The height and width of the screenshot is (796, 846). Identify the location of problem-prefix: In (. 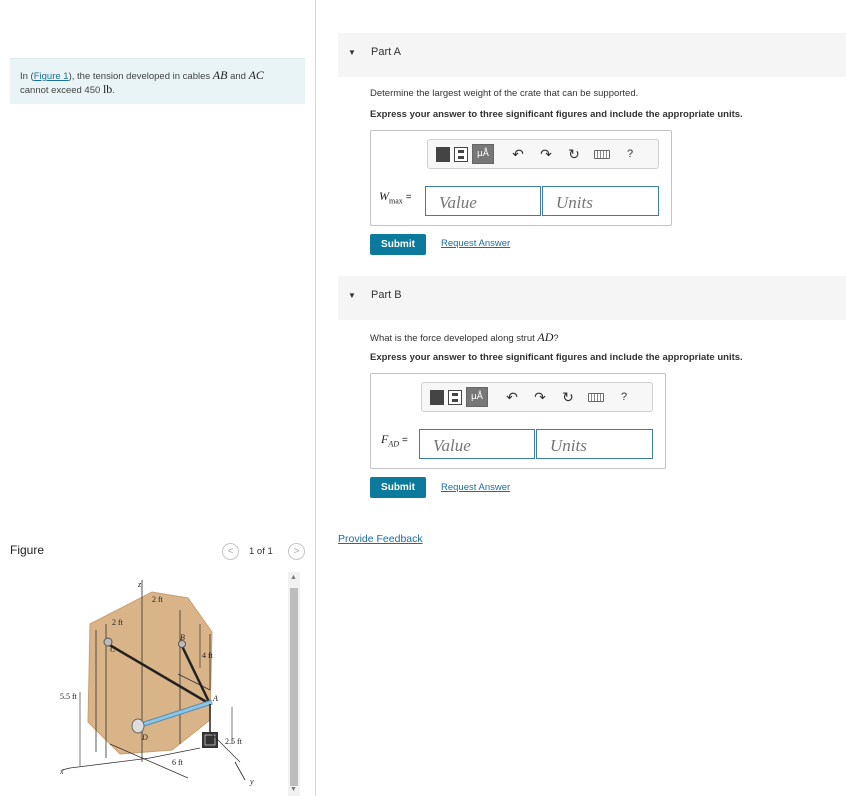
(27, 76).